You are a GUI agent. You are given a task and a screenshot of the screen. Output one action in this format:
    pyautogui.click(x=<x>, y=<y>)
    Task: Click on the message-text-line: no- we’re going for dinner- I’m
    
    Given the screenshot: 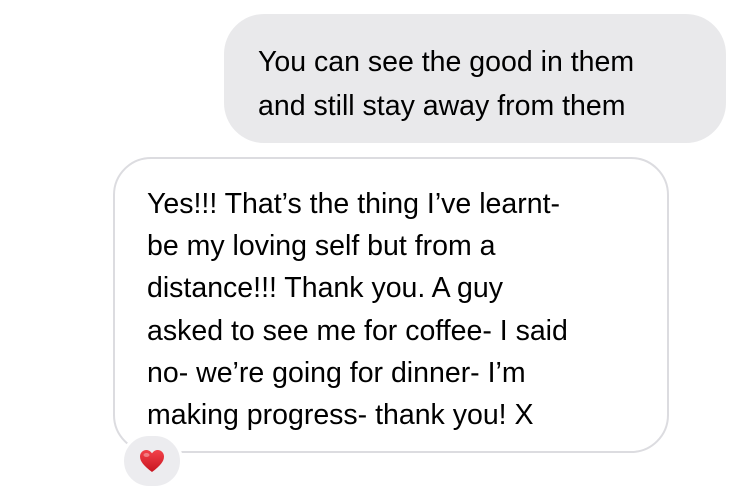 What is the action you would take?
    pyautogui.click(x=336, y=372)
    